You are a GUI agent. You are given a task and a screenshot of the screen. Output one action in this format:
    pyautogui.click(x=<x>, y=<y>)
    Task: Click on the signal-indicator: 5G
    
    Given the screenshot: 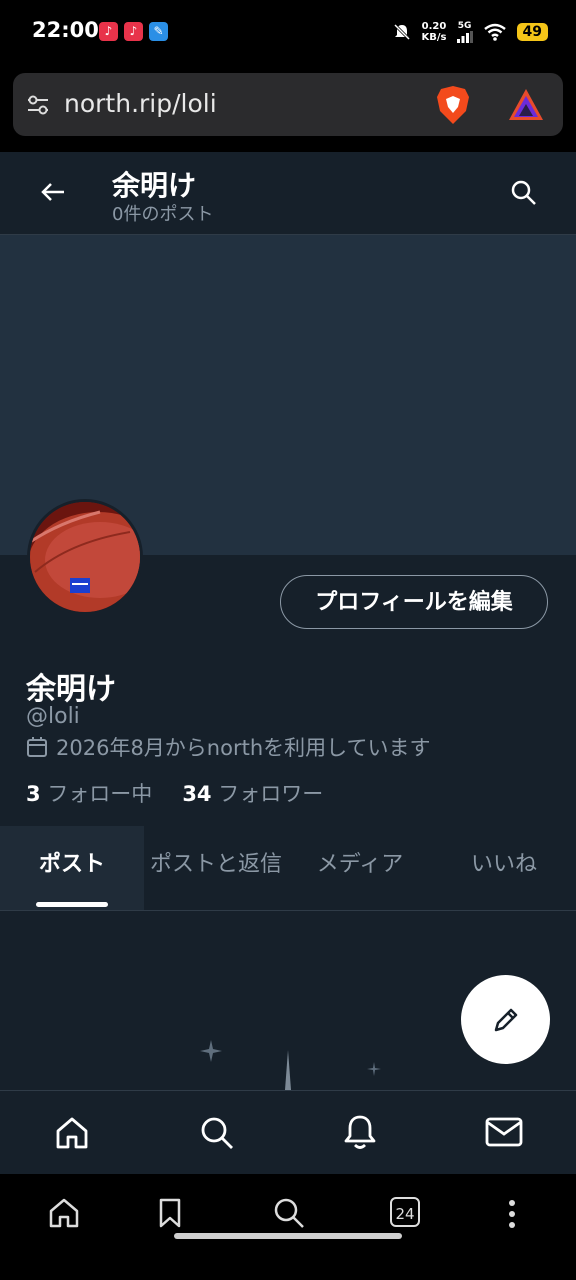 What is the action you would take?
    pyautogui.click(x=464, y=32)
    